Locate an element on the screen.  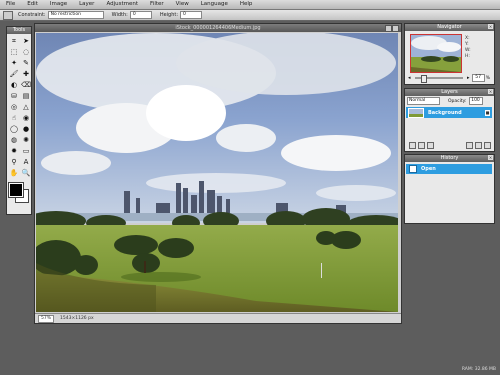
document-title: iStock_000001264406Medium.jpg is located at coordinates (218, 28).